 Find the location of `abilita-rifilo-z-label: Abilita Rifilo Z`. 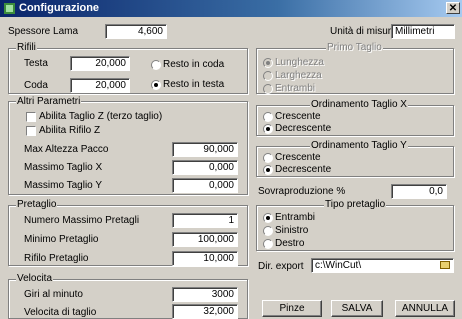

abilita-rifilo-z-label: Abilita Rifilo Z is located at coordinates (70, 130).